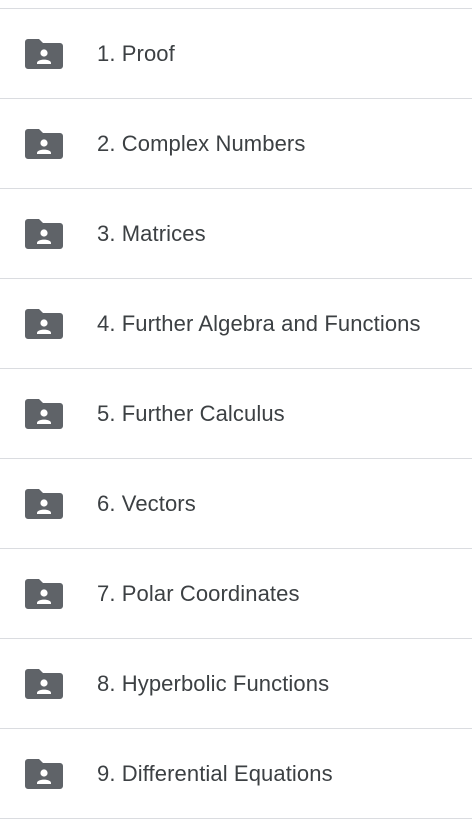  I want to click on folder-name: 1. Proof, so click(136, 53).